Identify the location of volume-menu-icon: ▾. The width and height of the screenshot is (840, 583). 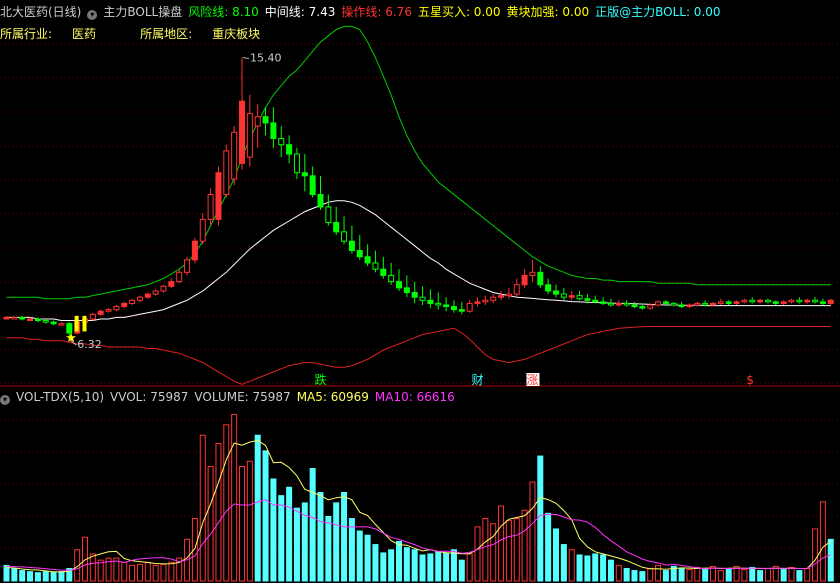
(5, 400).